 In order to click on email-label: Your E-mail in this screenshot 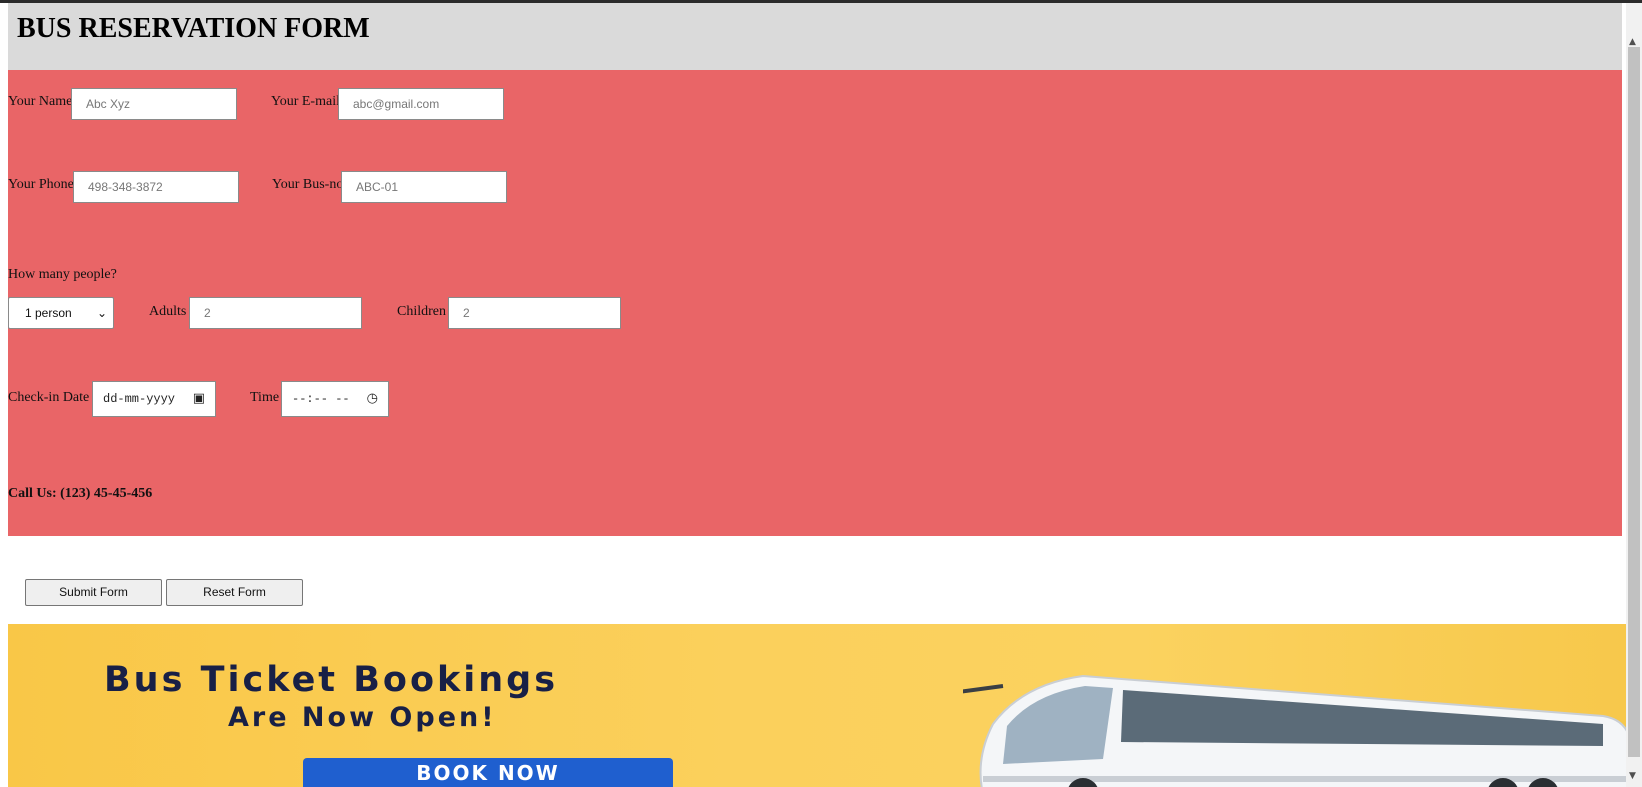, I will do `click(305, 101)`.